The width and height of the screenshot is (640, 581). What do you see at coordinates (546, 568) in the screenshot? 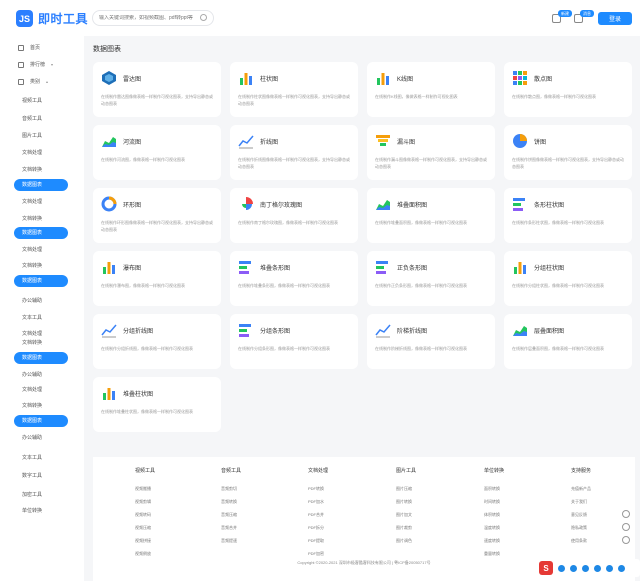
I see `ime-logo-icon: S` at bounding box center [546, 568].